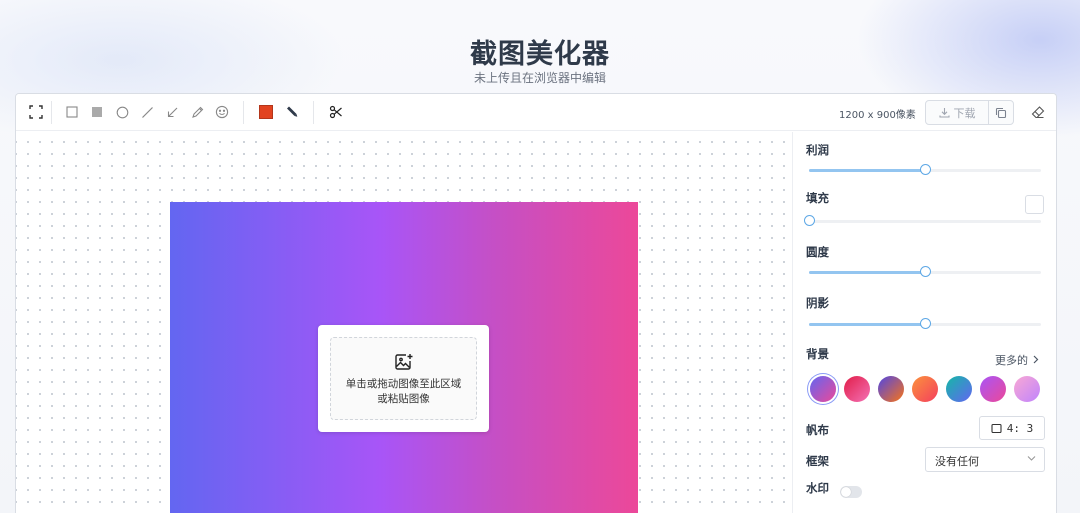 Image resolution: width=1080 pixels, height=513 pixels. I want to click on upload-hint-line1: 单击或拖动图像至此区域, so click(403, 384).